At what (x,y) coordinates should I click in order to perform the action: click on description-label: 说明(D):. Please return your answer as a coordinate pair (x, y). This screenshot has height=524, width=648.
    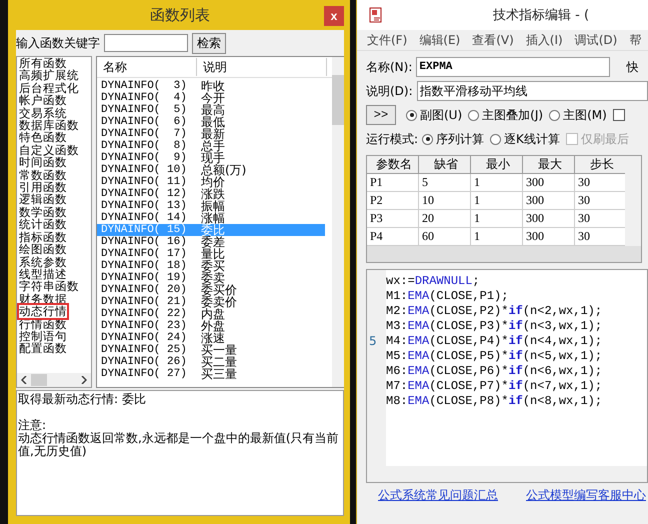
    Looking at the image, I should click on (389, 91).